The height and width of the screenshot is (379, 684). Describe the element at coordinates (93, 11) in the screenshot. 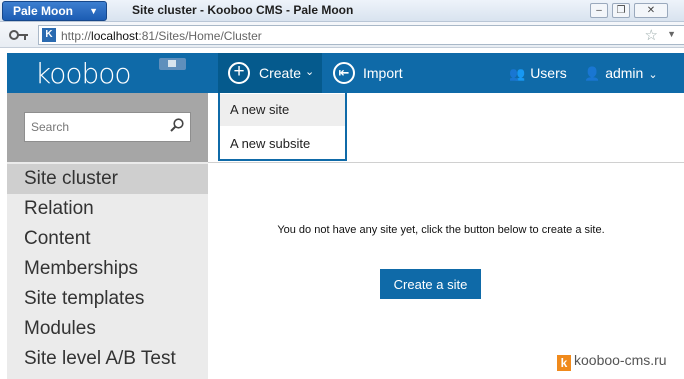

I see `chevron-down-icon: ▼` at that location.